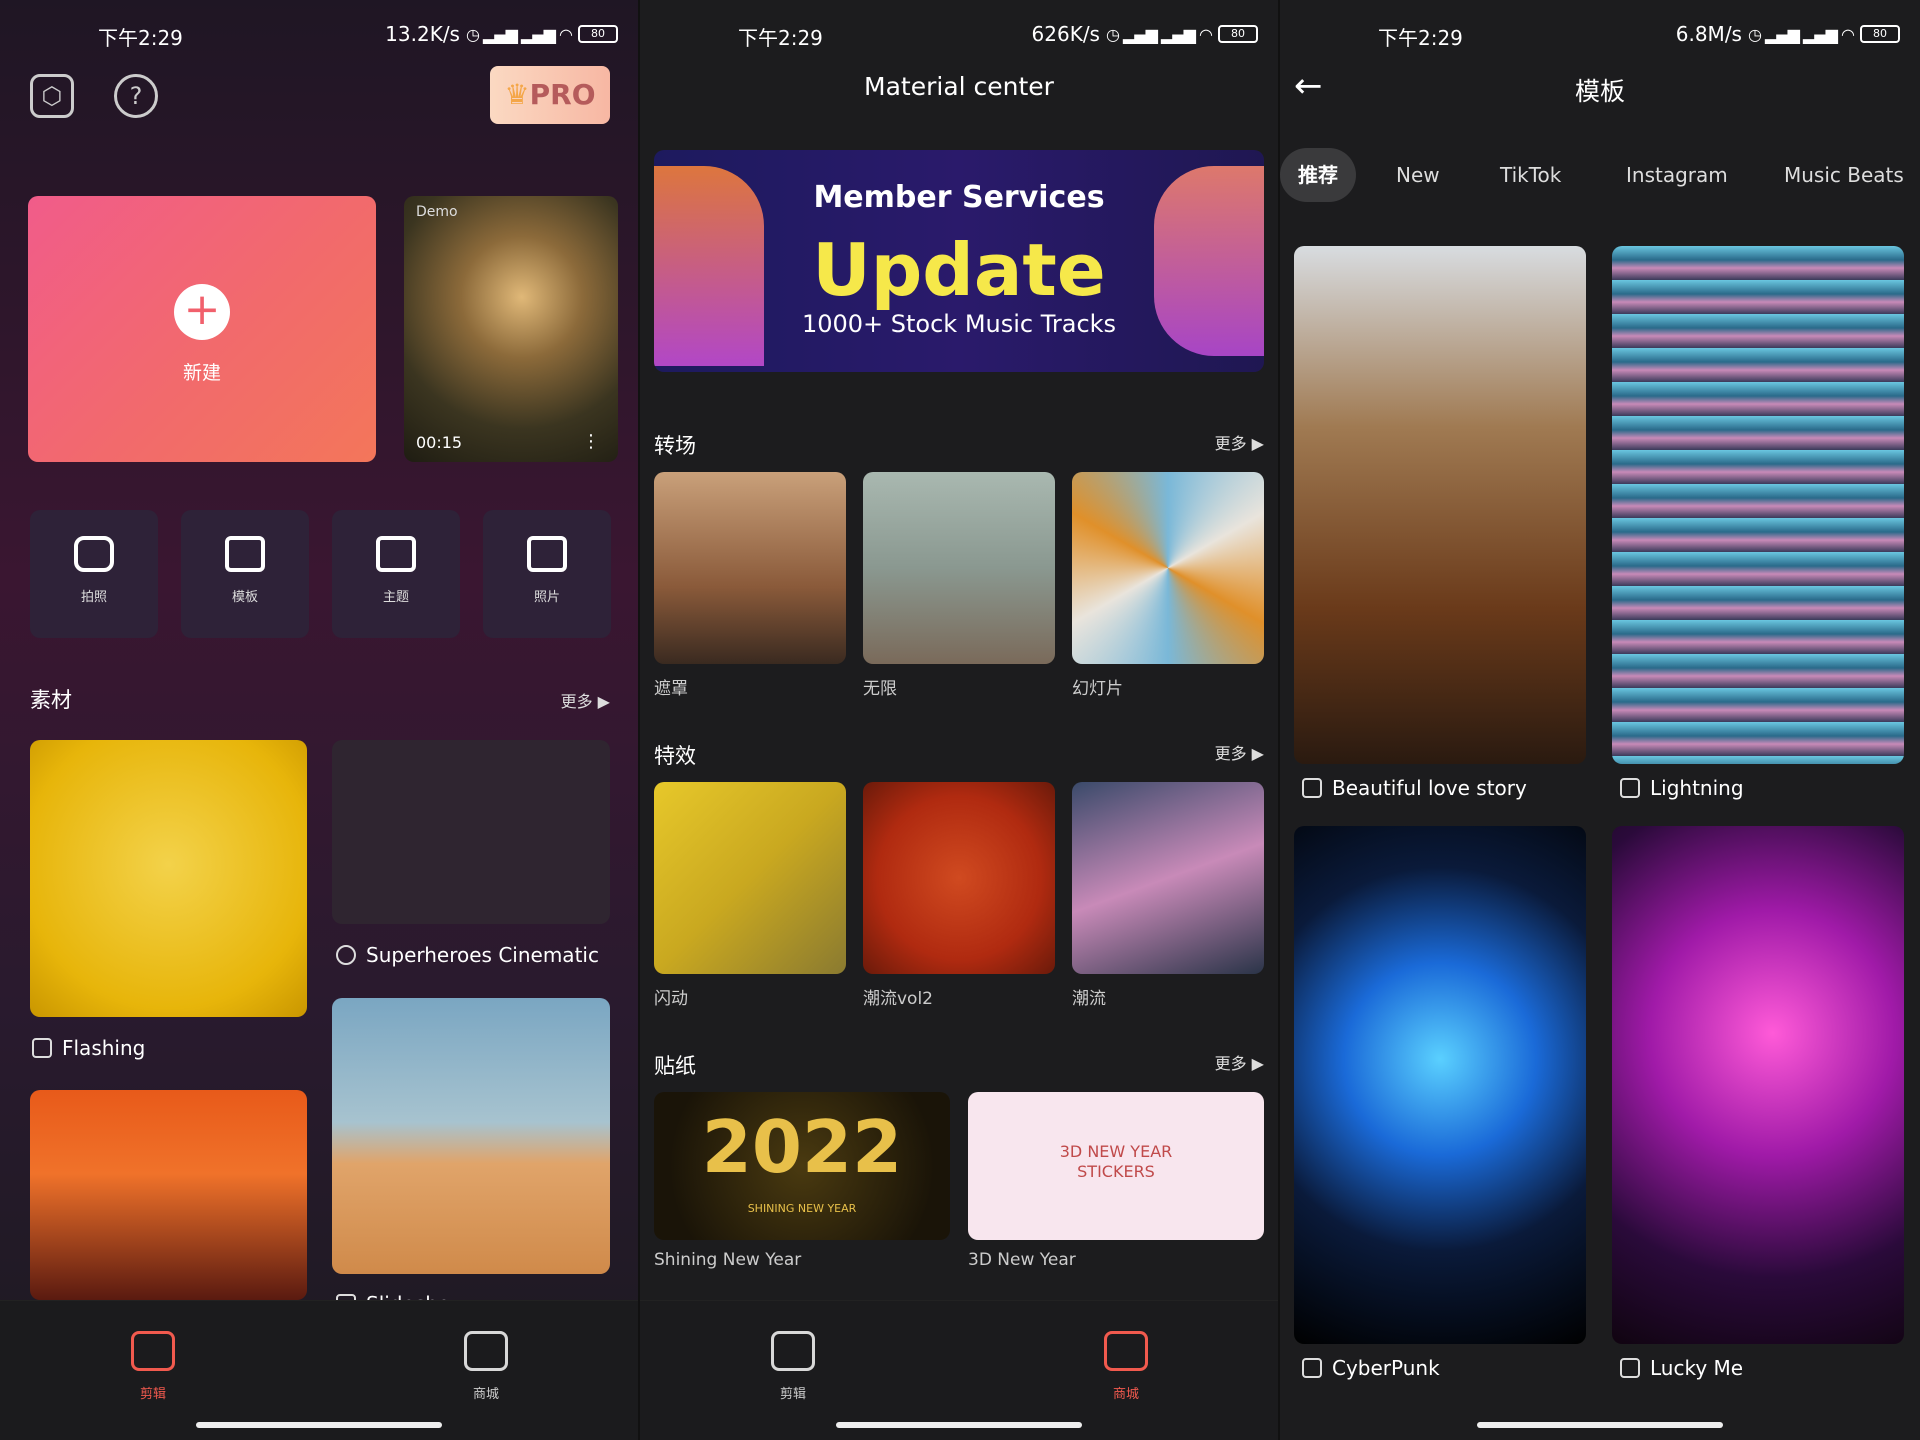 The height and width of the screenshot is (1440, 1920). Describe the element at coordinates (959, 86) in the screenshot. I see `page-title: Material center` at that location.